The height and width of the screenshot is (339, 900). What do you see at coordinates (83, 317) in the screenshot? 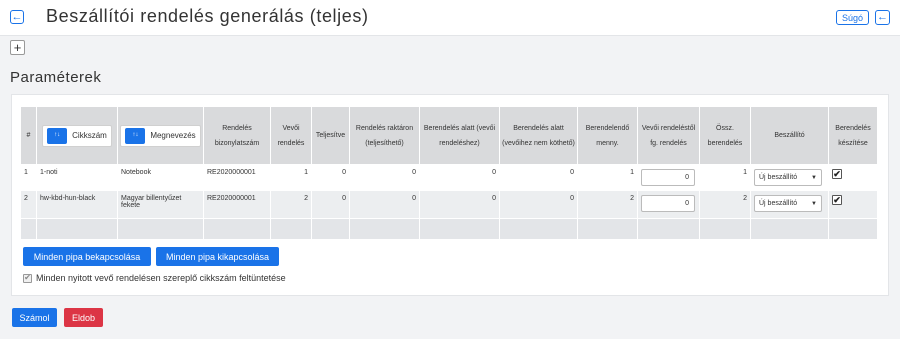
I see `discard-button: Eldob` at bounding box center [83, 317].